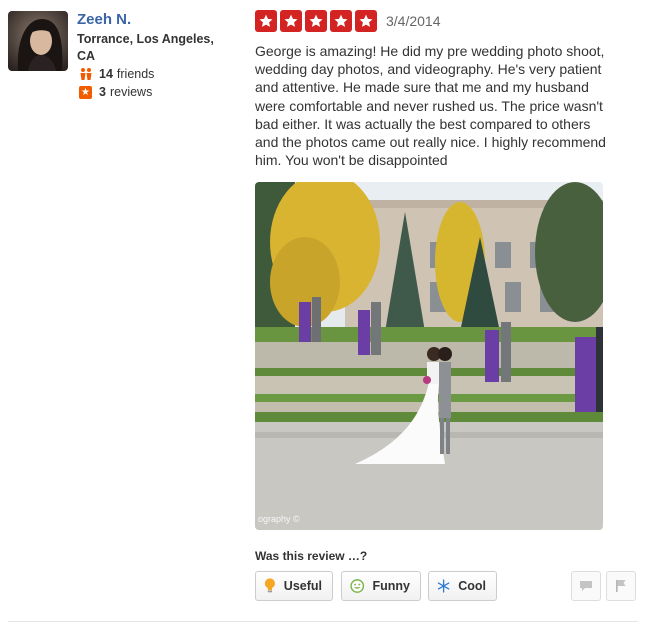 The width and height of the screenshot is (646, 623). I want to click on friends-count-stat: 14 friends, so click(116, 74).